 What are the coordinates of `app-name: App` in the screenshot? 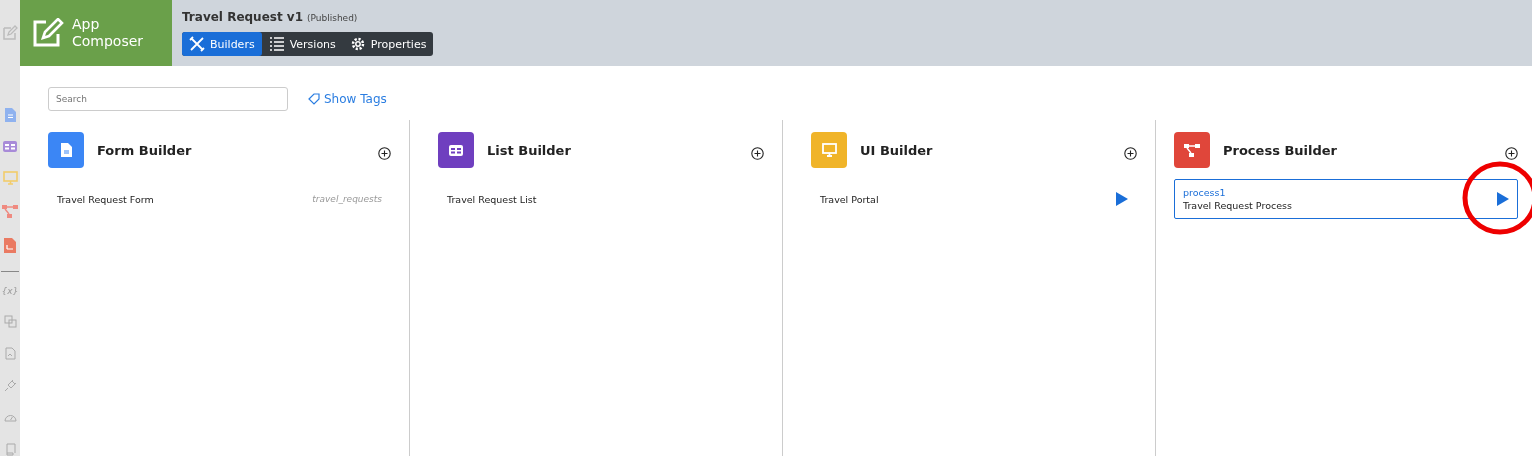 It's located at (86, 24).